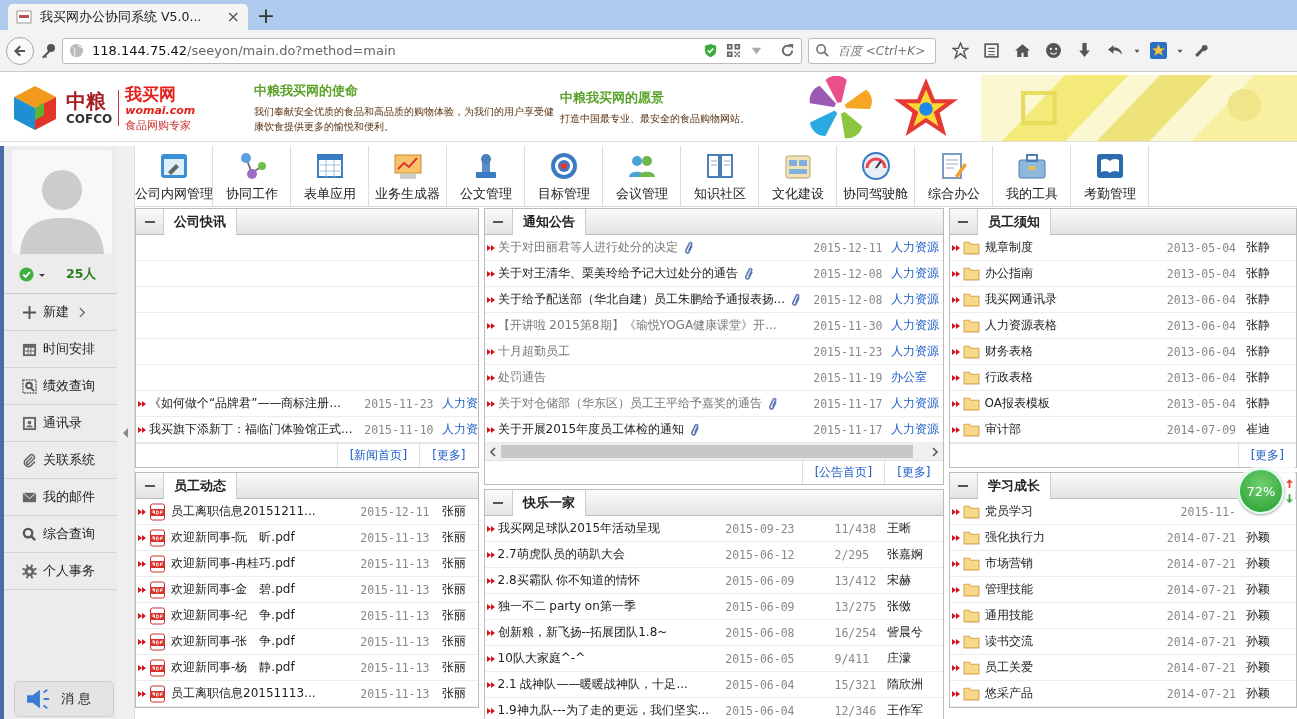 This screenshot has height=719, width=1297. Describe the element at coordinates (549, 503) in the screenshot. I see `panel-tab: 快乐一家` at that location.